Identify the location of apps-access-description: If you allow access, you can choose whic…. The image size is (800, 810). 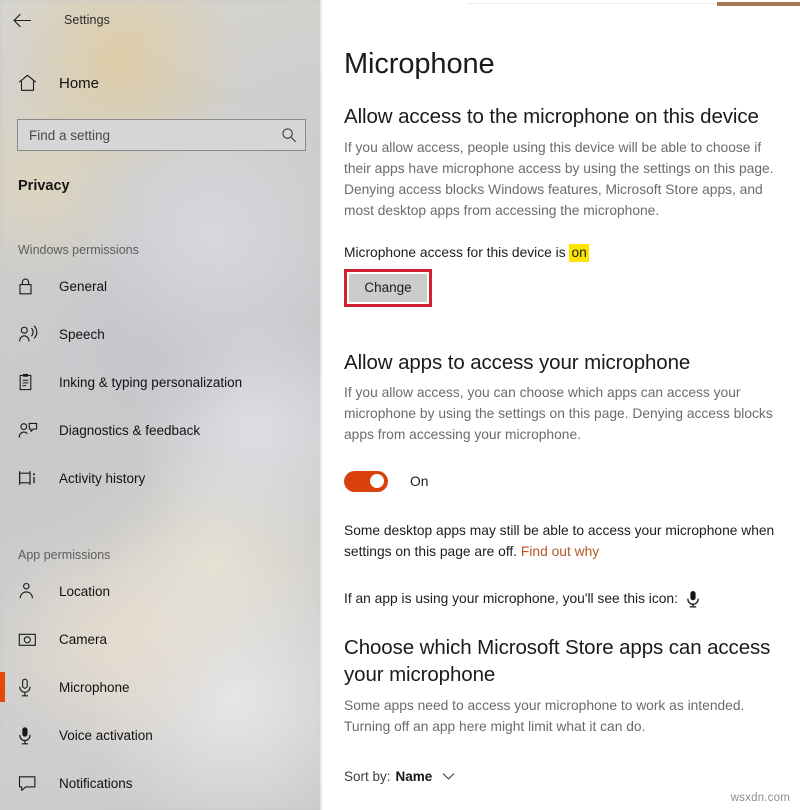
(558, 413).